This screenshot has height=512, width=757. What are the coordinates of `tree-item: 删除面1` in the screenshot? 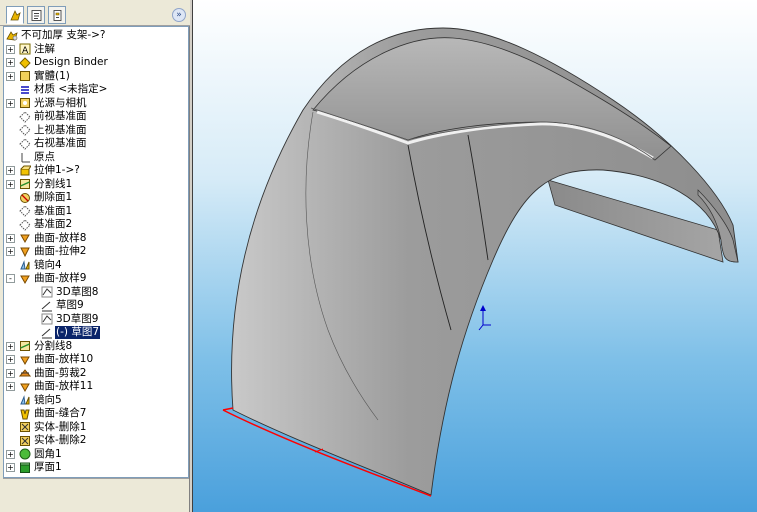 It's located at (46, 197).